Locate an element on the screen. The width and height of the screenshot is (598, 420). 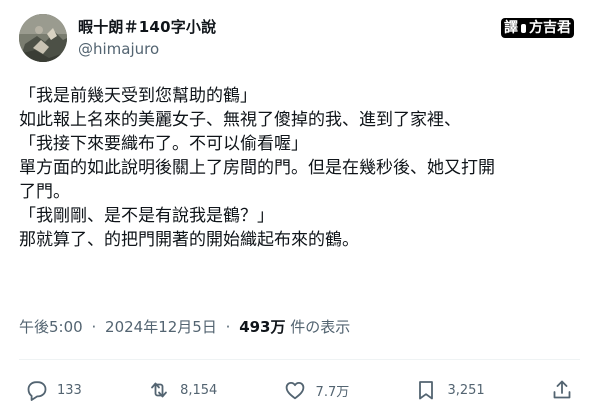
author-handle: @himajuro is located at coordinates (147, 49).